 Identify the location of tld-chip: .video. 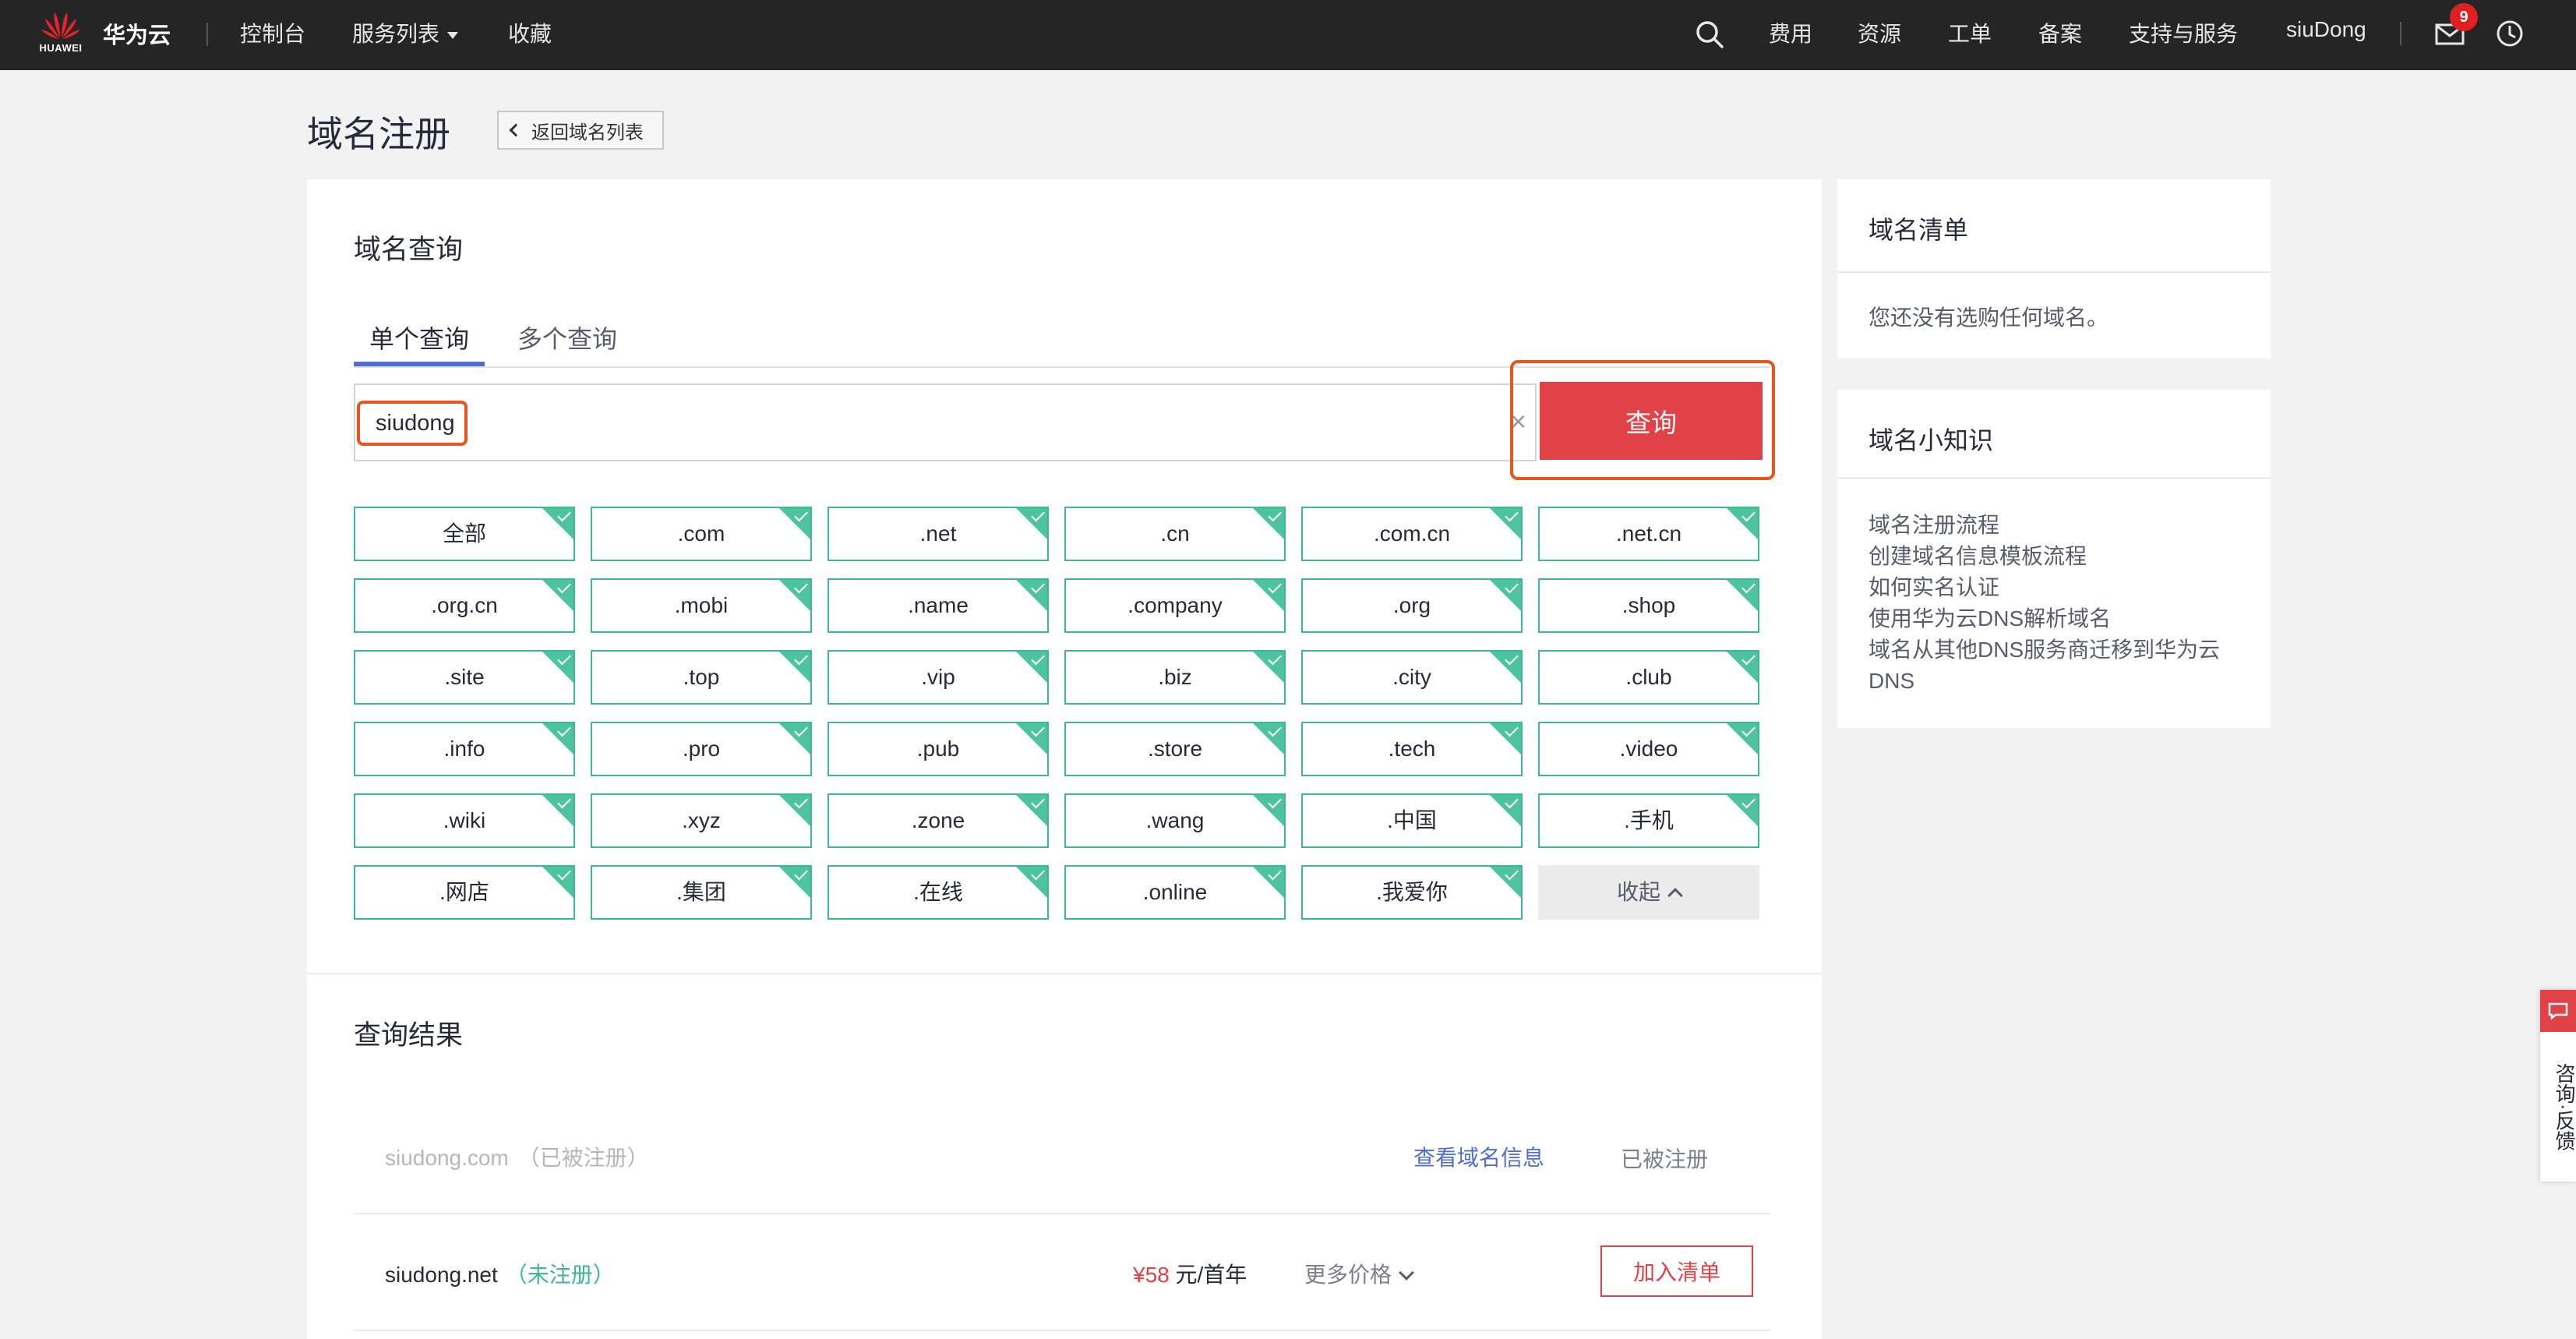
(1648, 749).